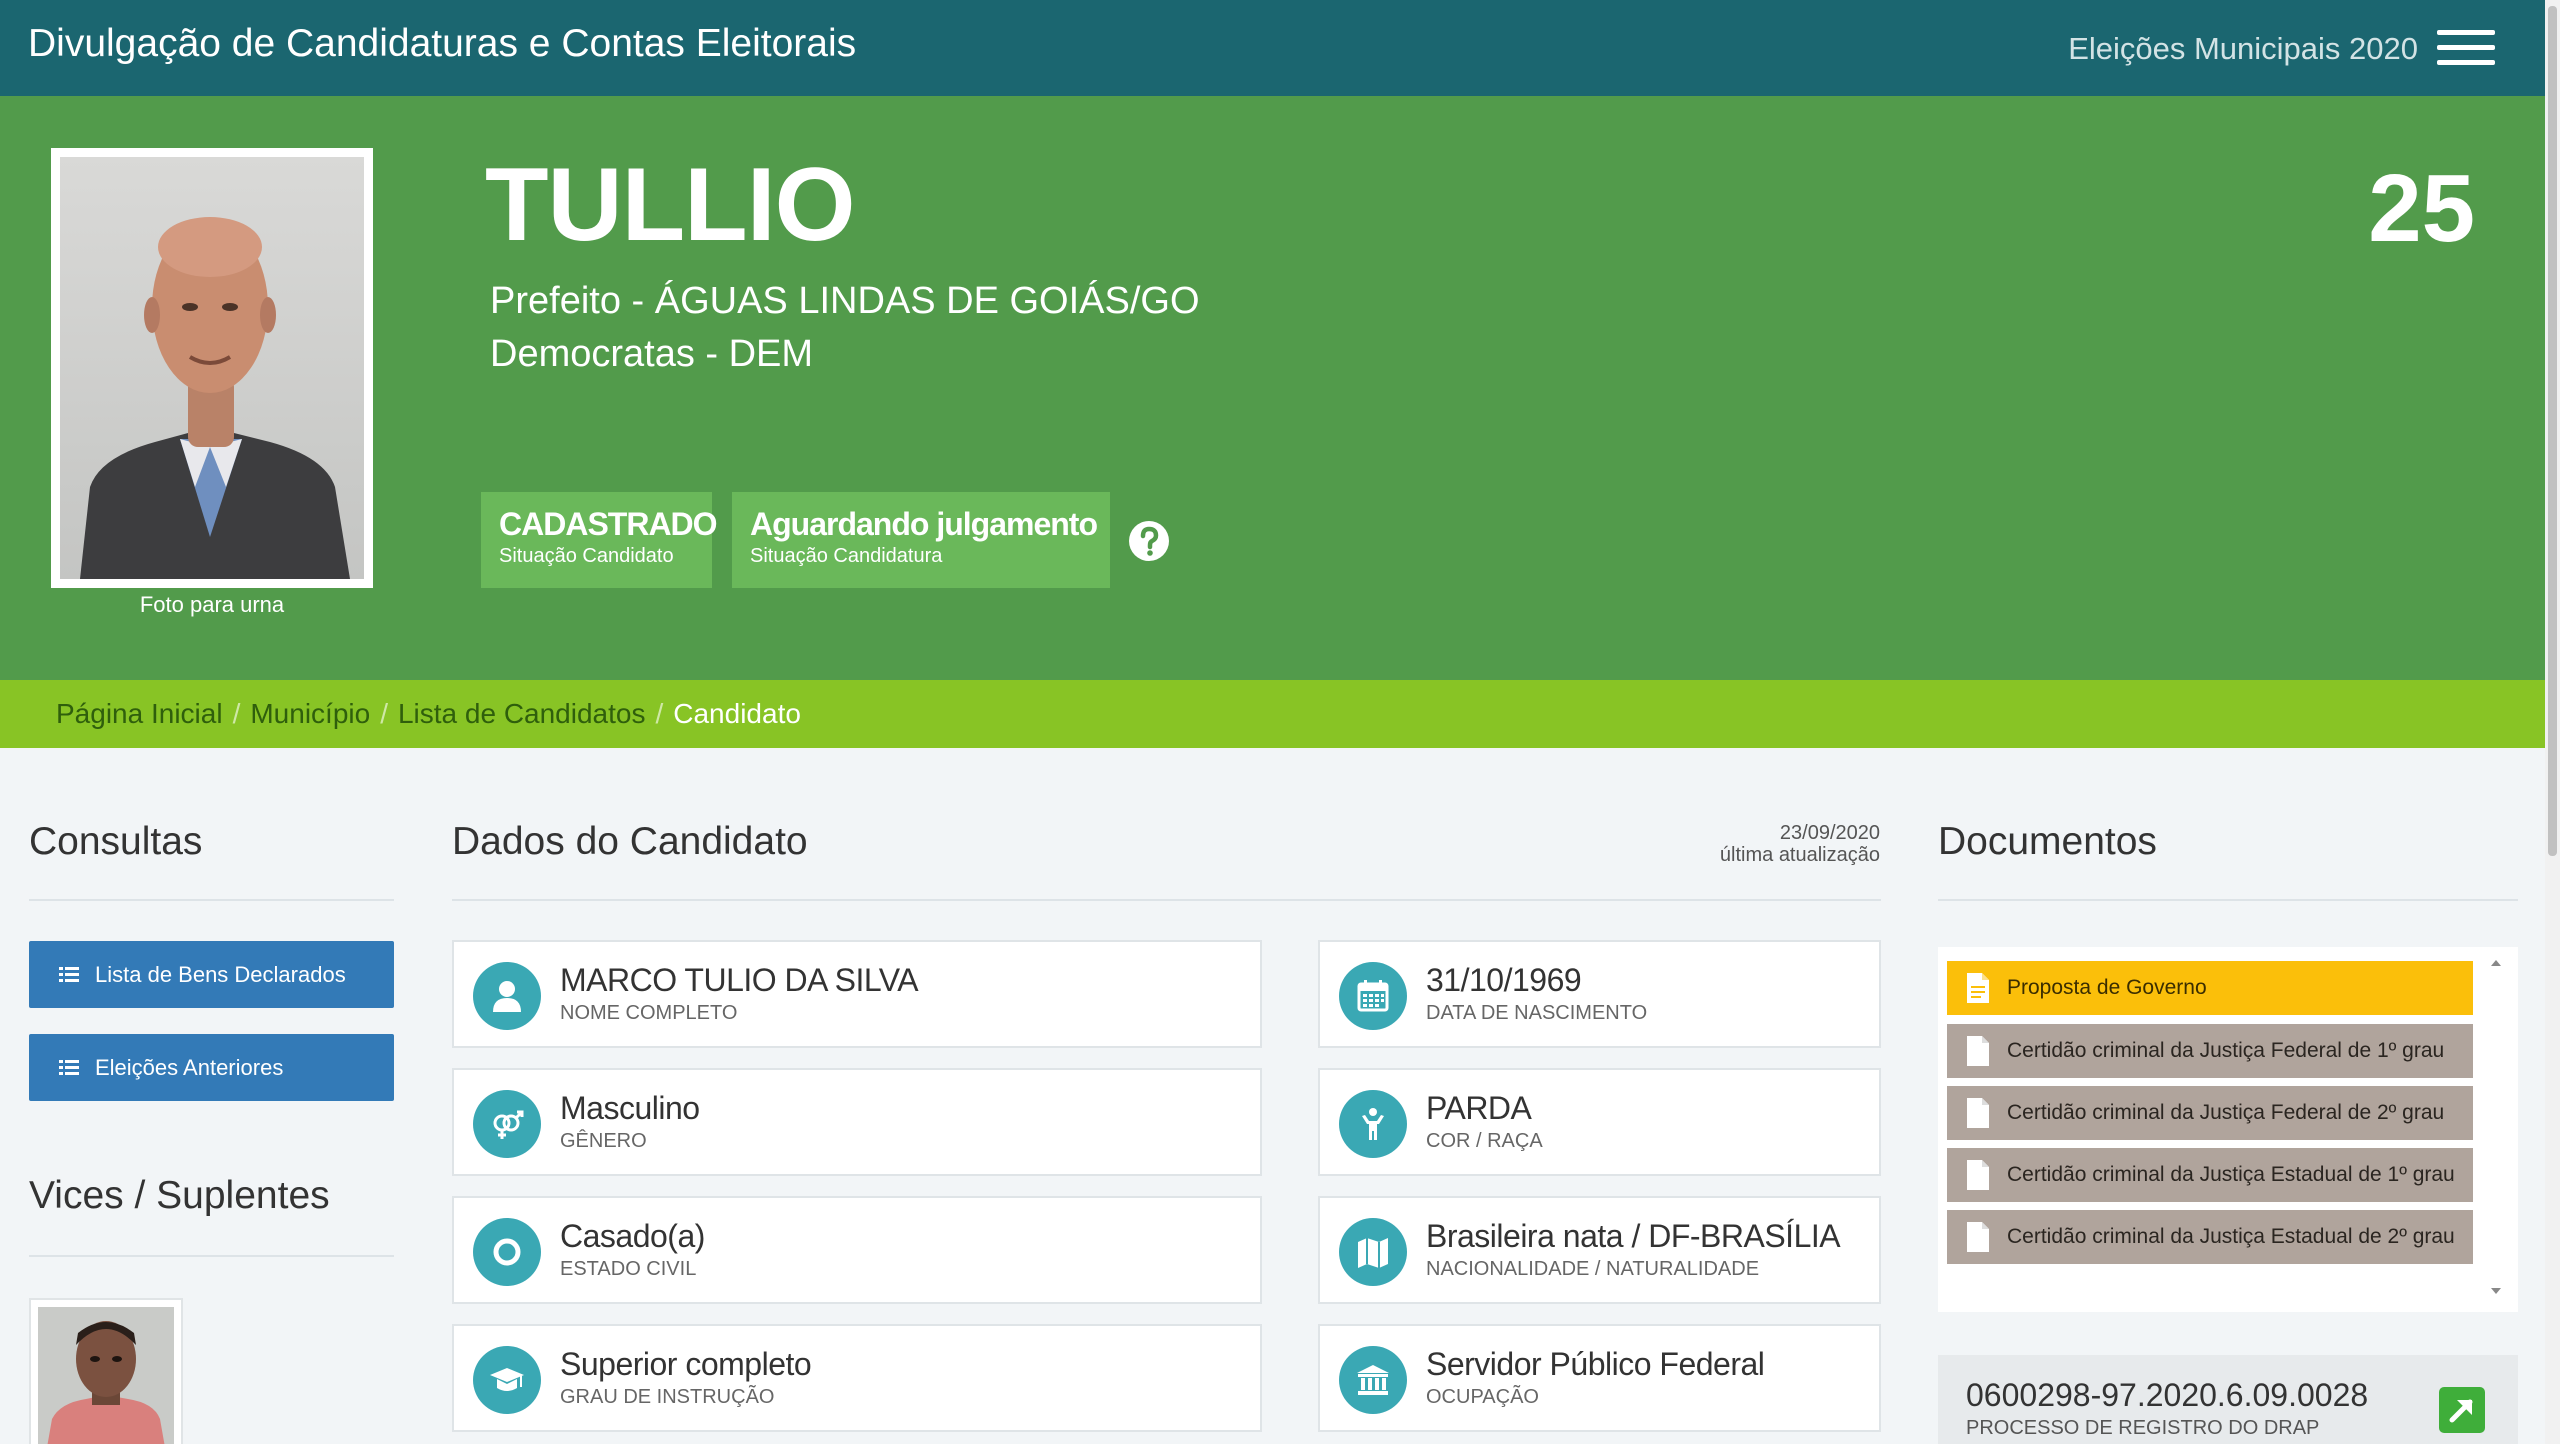  What do you see at coordinates (686, 1364) in the screenshot?
I see `field-value: Superior completo` at bounding box center [686, 1364].